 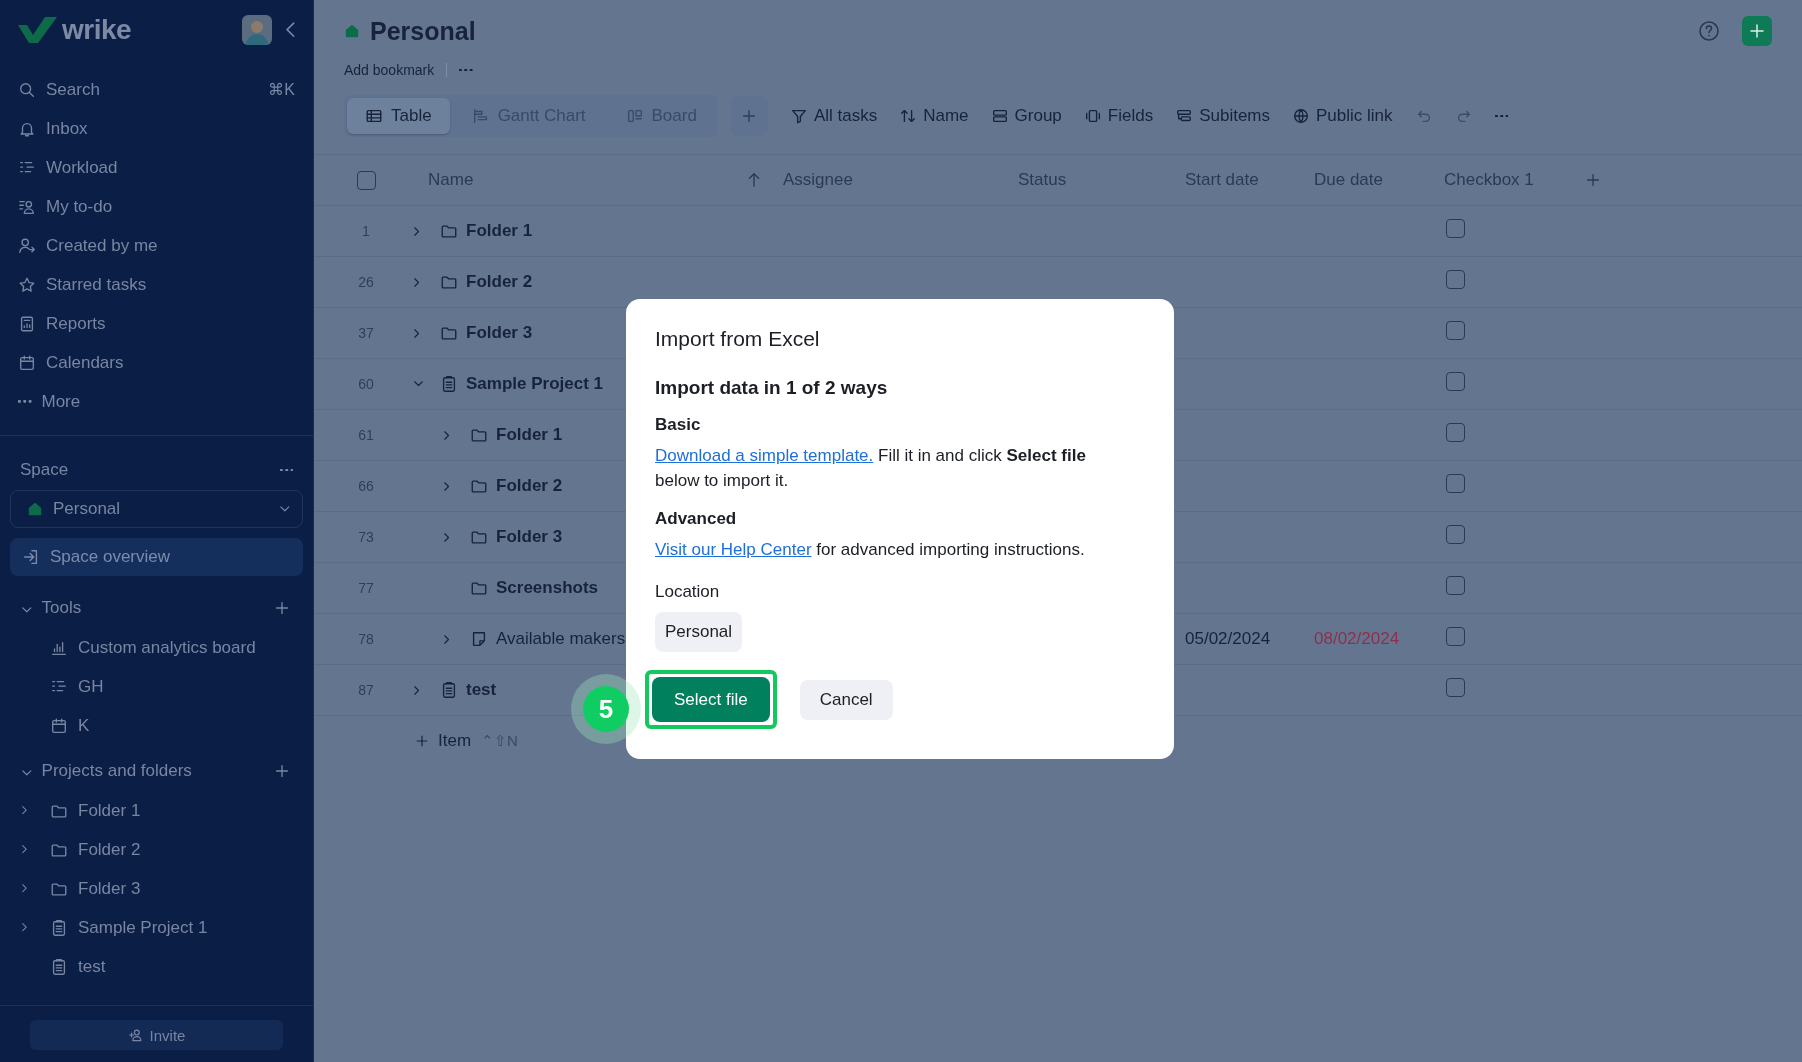 I want to click on add-view-button, so click(x=748, y=116).